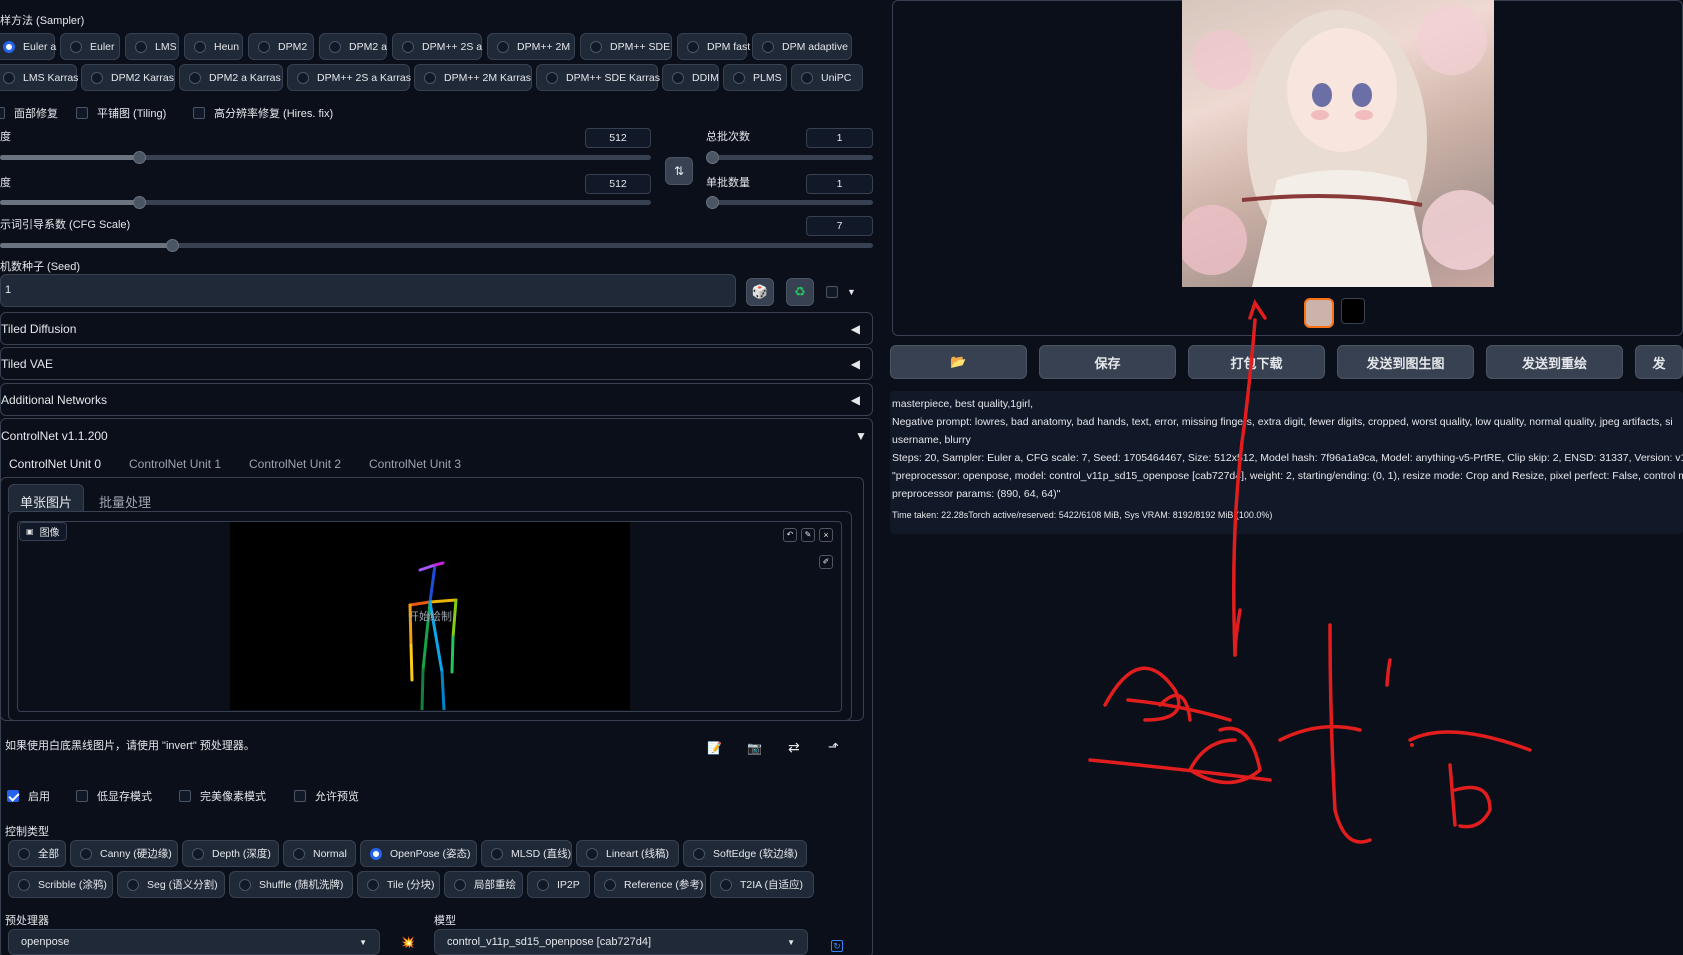  What do you see at coordinates (621, 942) in the screenshot?
I see `model-select: control_v11p_sd15_openpose [cab727d4] ▼` at bounding box center [621, 942].